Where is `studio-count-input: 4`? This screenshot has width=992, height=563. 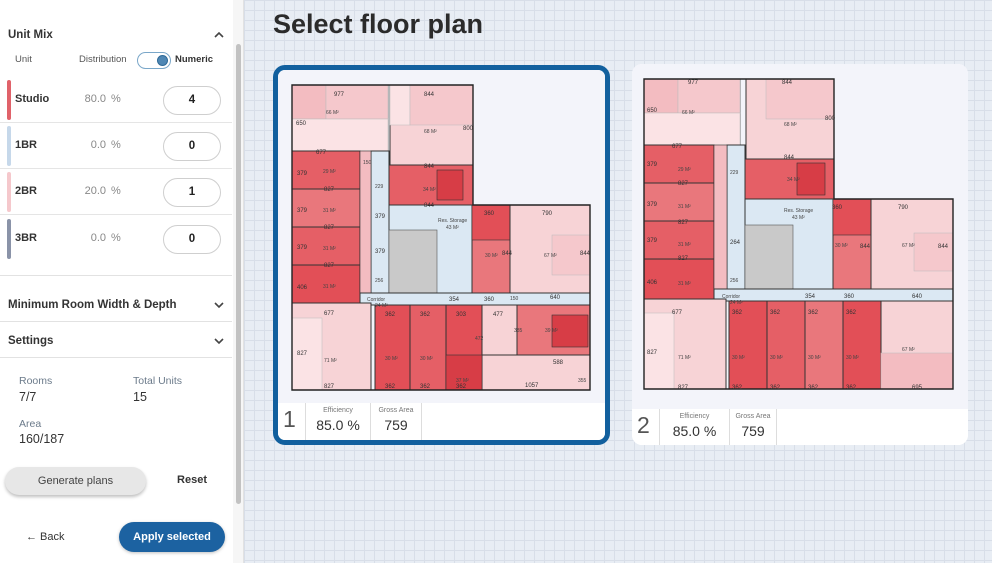 studio-count-input: 4 is located at coordinates (192, 100).